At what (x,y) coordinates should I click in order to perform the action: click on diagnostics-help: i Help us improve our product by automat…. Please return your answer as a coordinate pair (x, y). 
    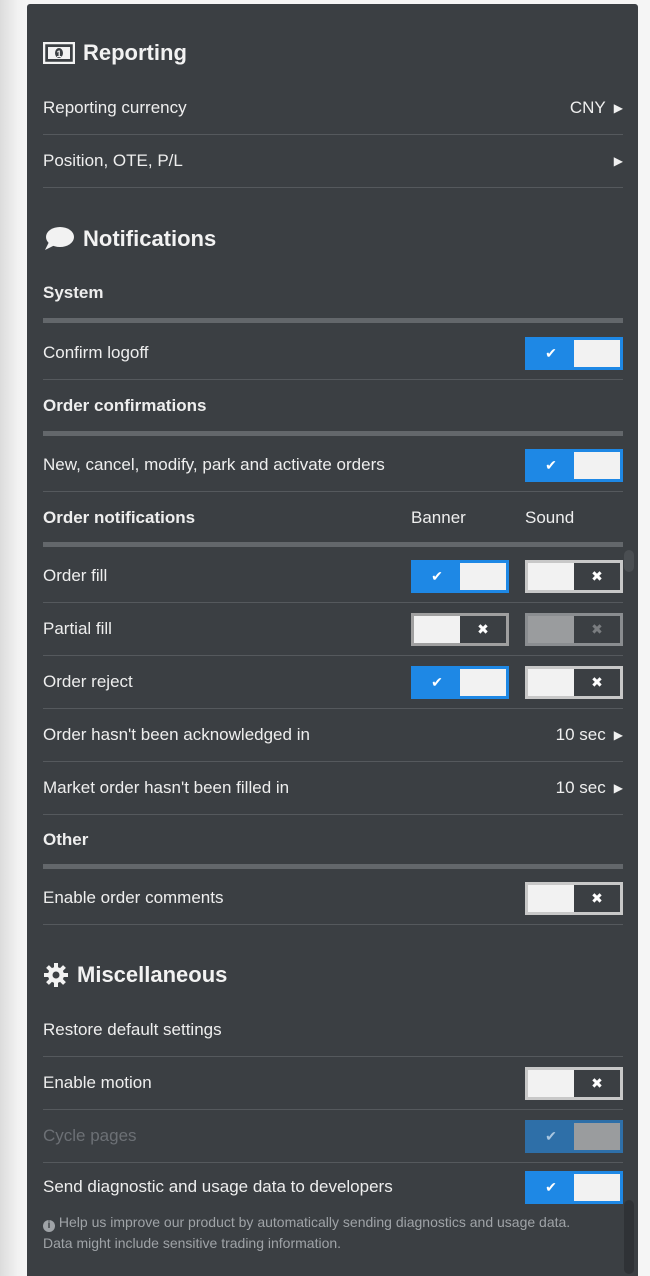
    Looking at the image, I should click on (323, 1233).